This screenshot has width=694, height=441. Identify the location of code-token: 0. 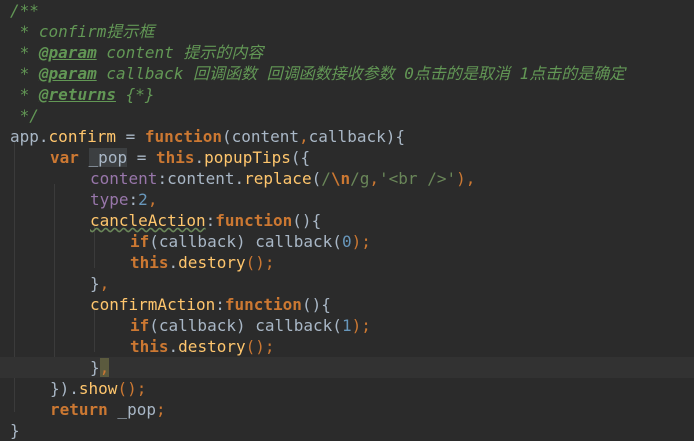
(346, 241).